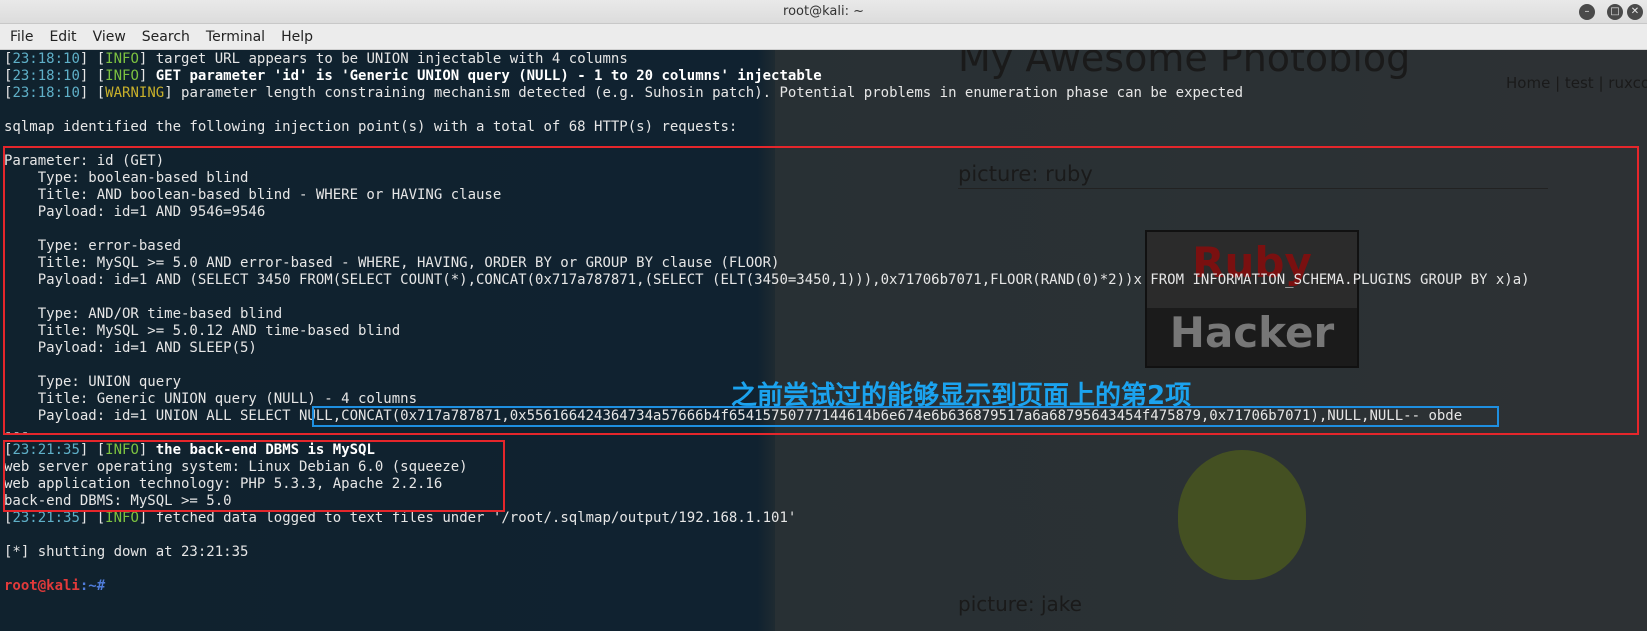  Describe the element at coordinates (961, 396) in the screenshot. I see `annotation-text: 之前尝试过的能够显示到页面上的第2项` at that location.